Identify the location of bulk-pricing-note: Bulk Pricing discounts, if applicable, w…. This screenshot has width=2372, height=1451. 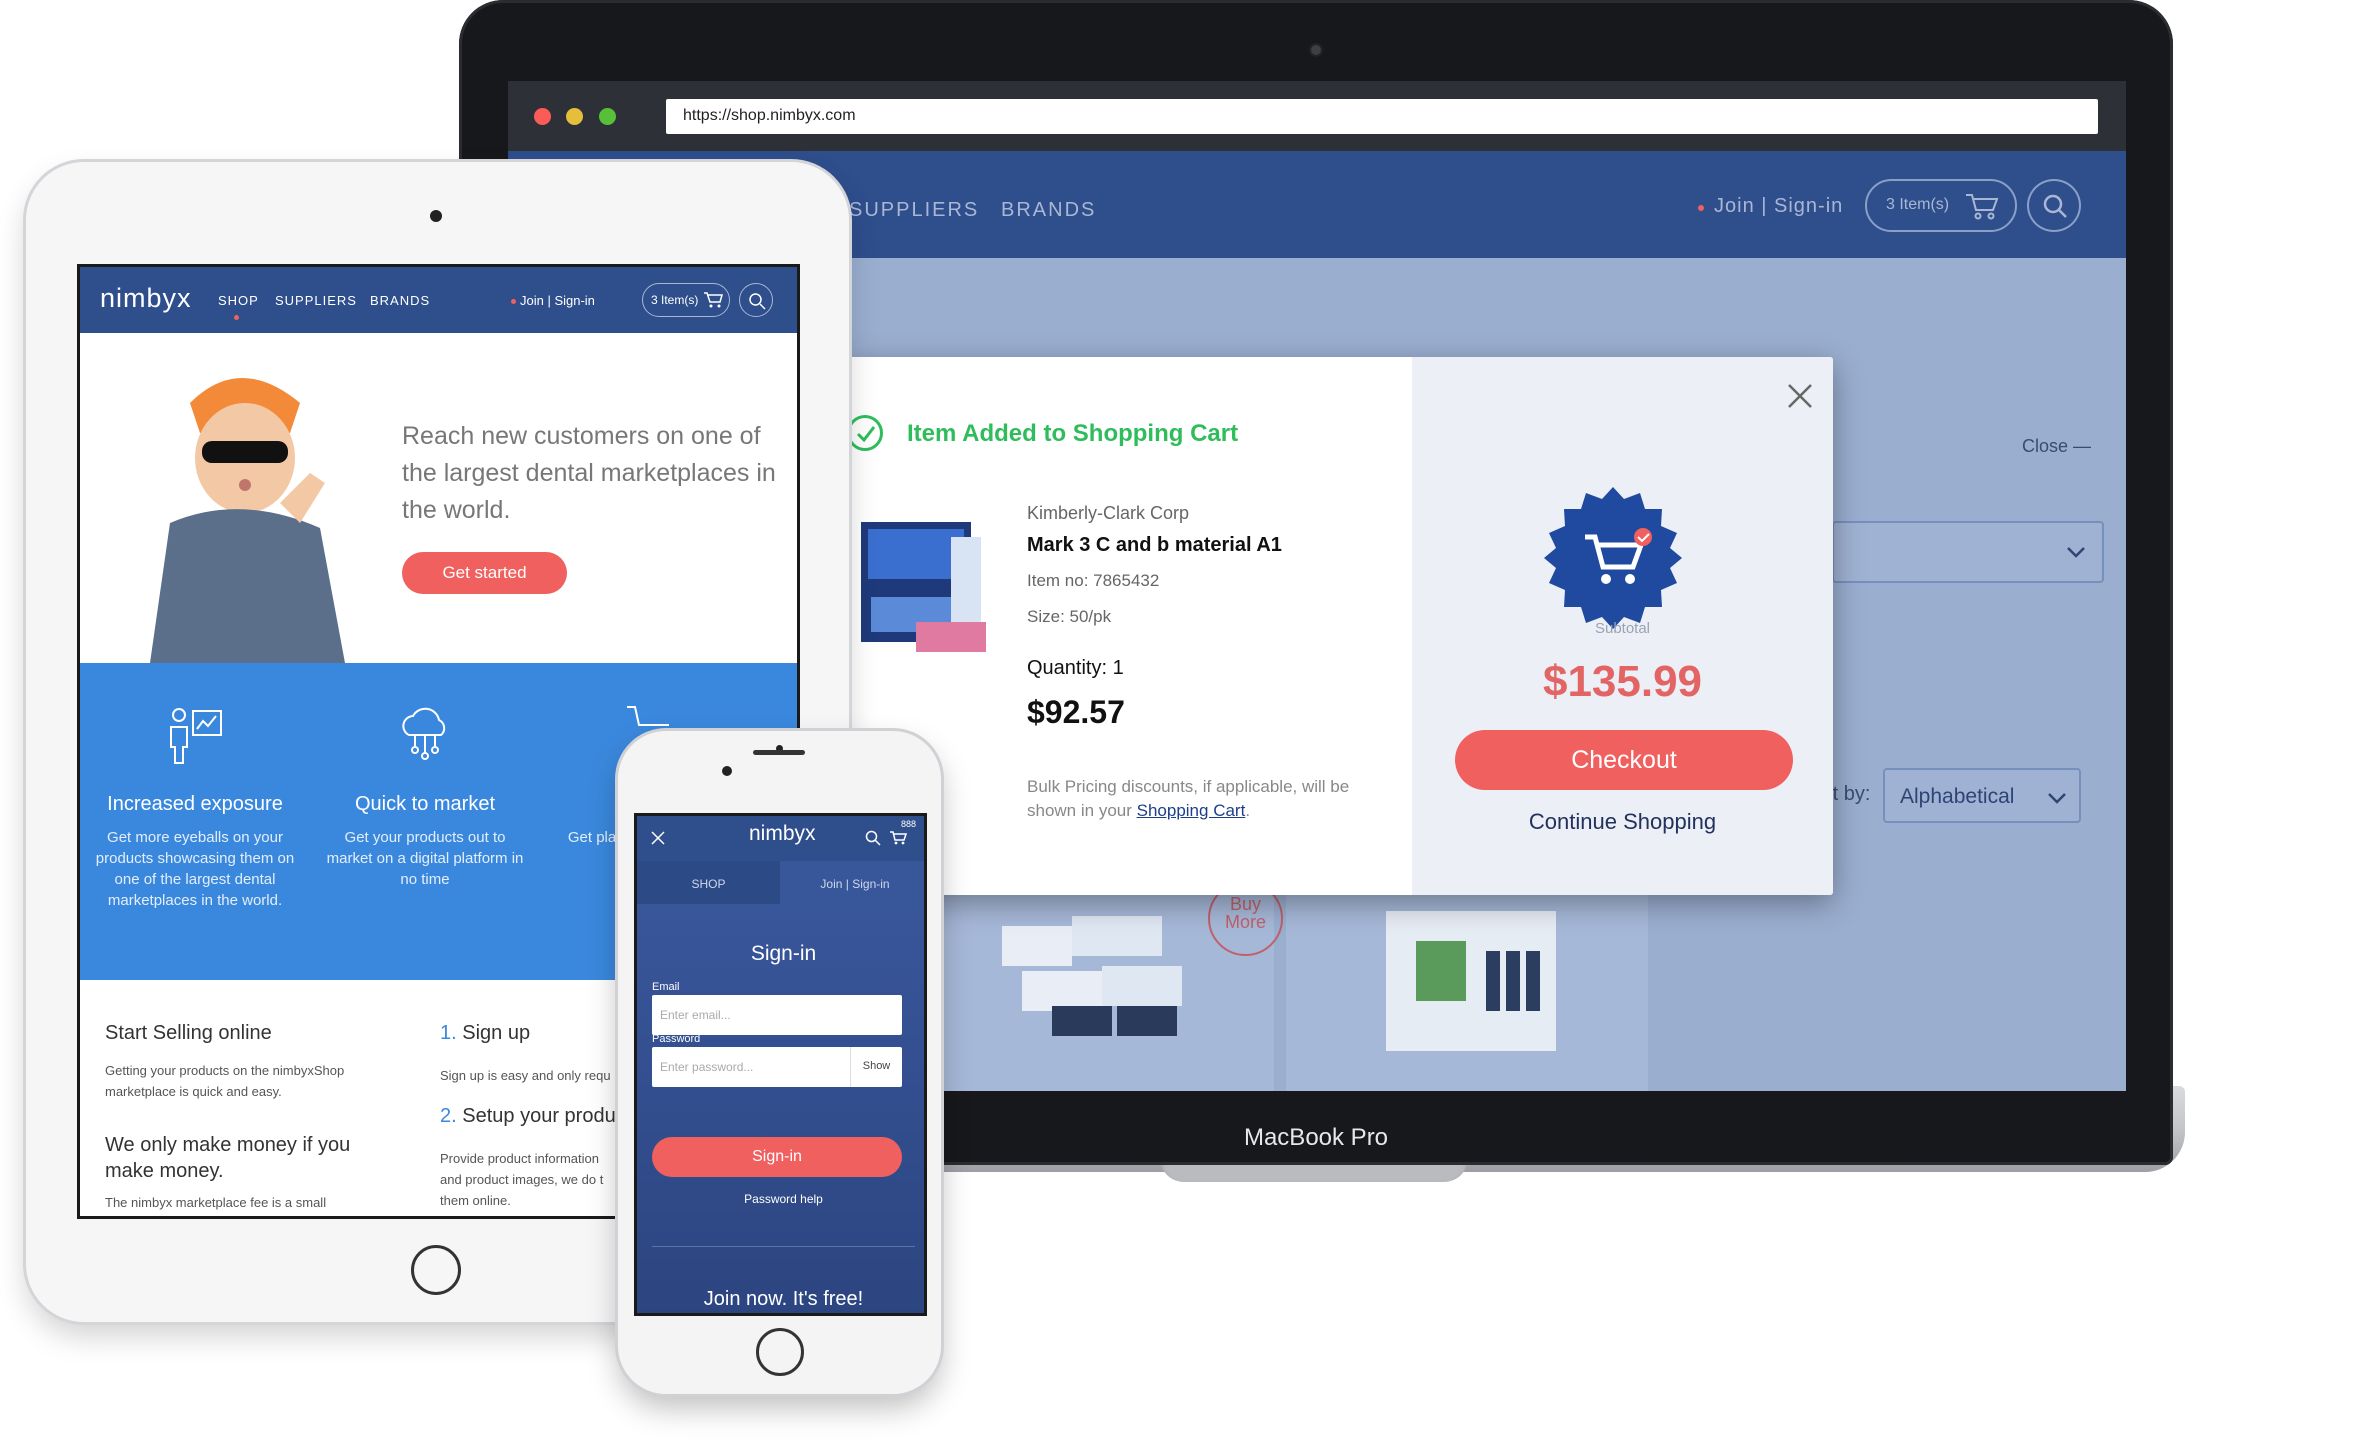
(1207, 799).